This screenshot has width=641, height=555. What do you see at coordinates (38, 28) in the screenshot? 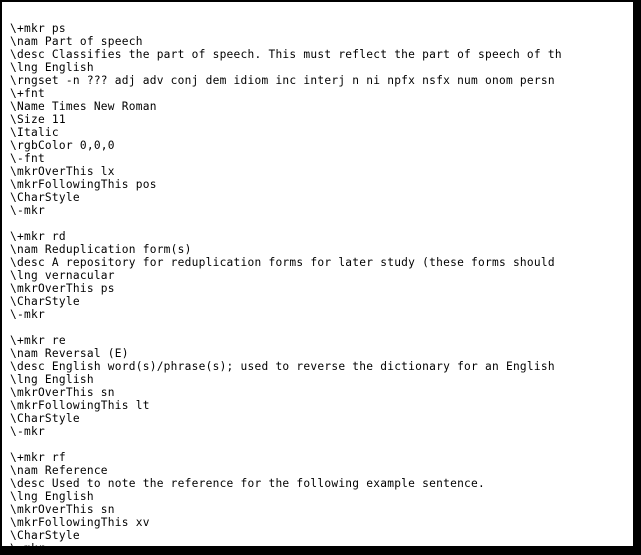
I see `text-line: \+mkr ps` at bounding box center [38, 28].